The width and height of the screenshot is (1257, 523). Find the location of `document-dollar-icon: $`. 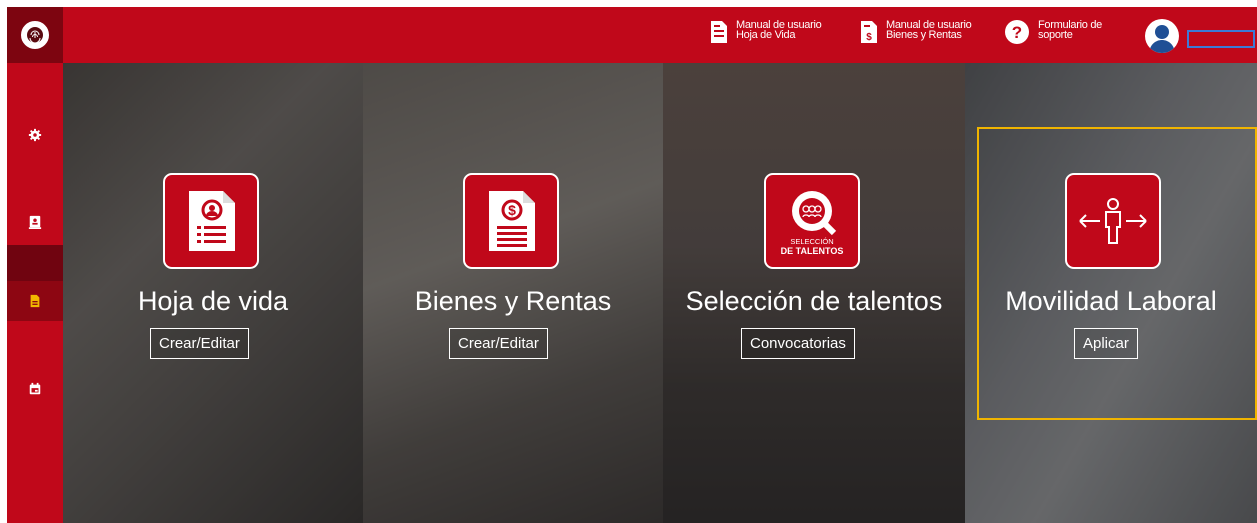

document-dollar-icon: $ is located at coordinates (869, 32).